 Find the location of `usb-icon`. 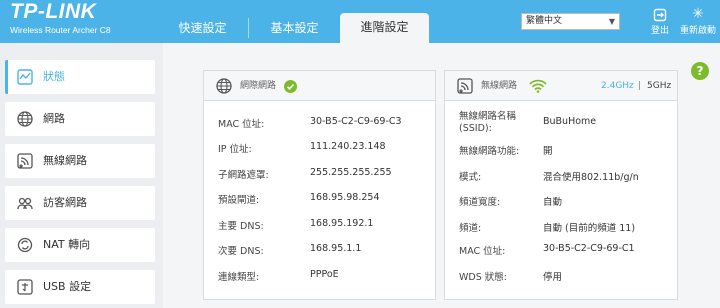

usb-icon is located at coordinates (25, 287).